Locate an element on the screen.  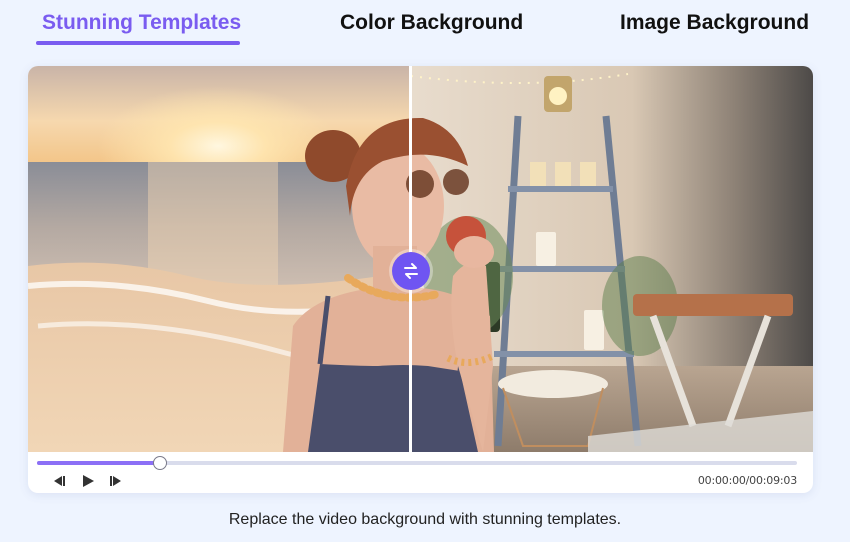
play-icon is located at coordinates (88, 481).